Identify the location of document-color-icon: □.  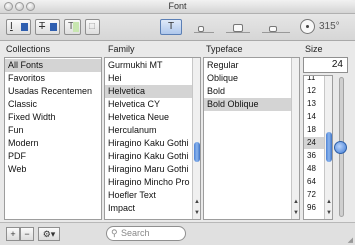
(92, 26).